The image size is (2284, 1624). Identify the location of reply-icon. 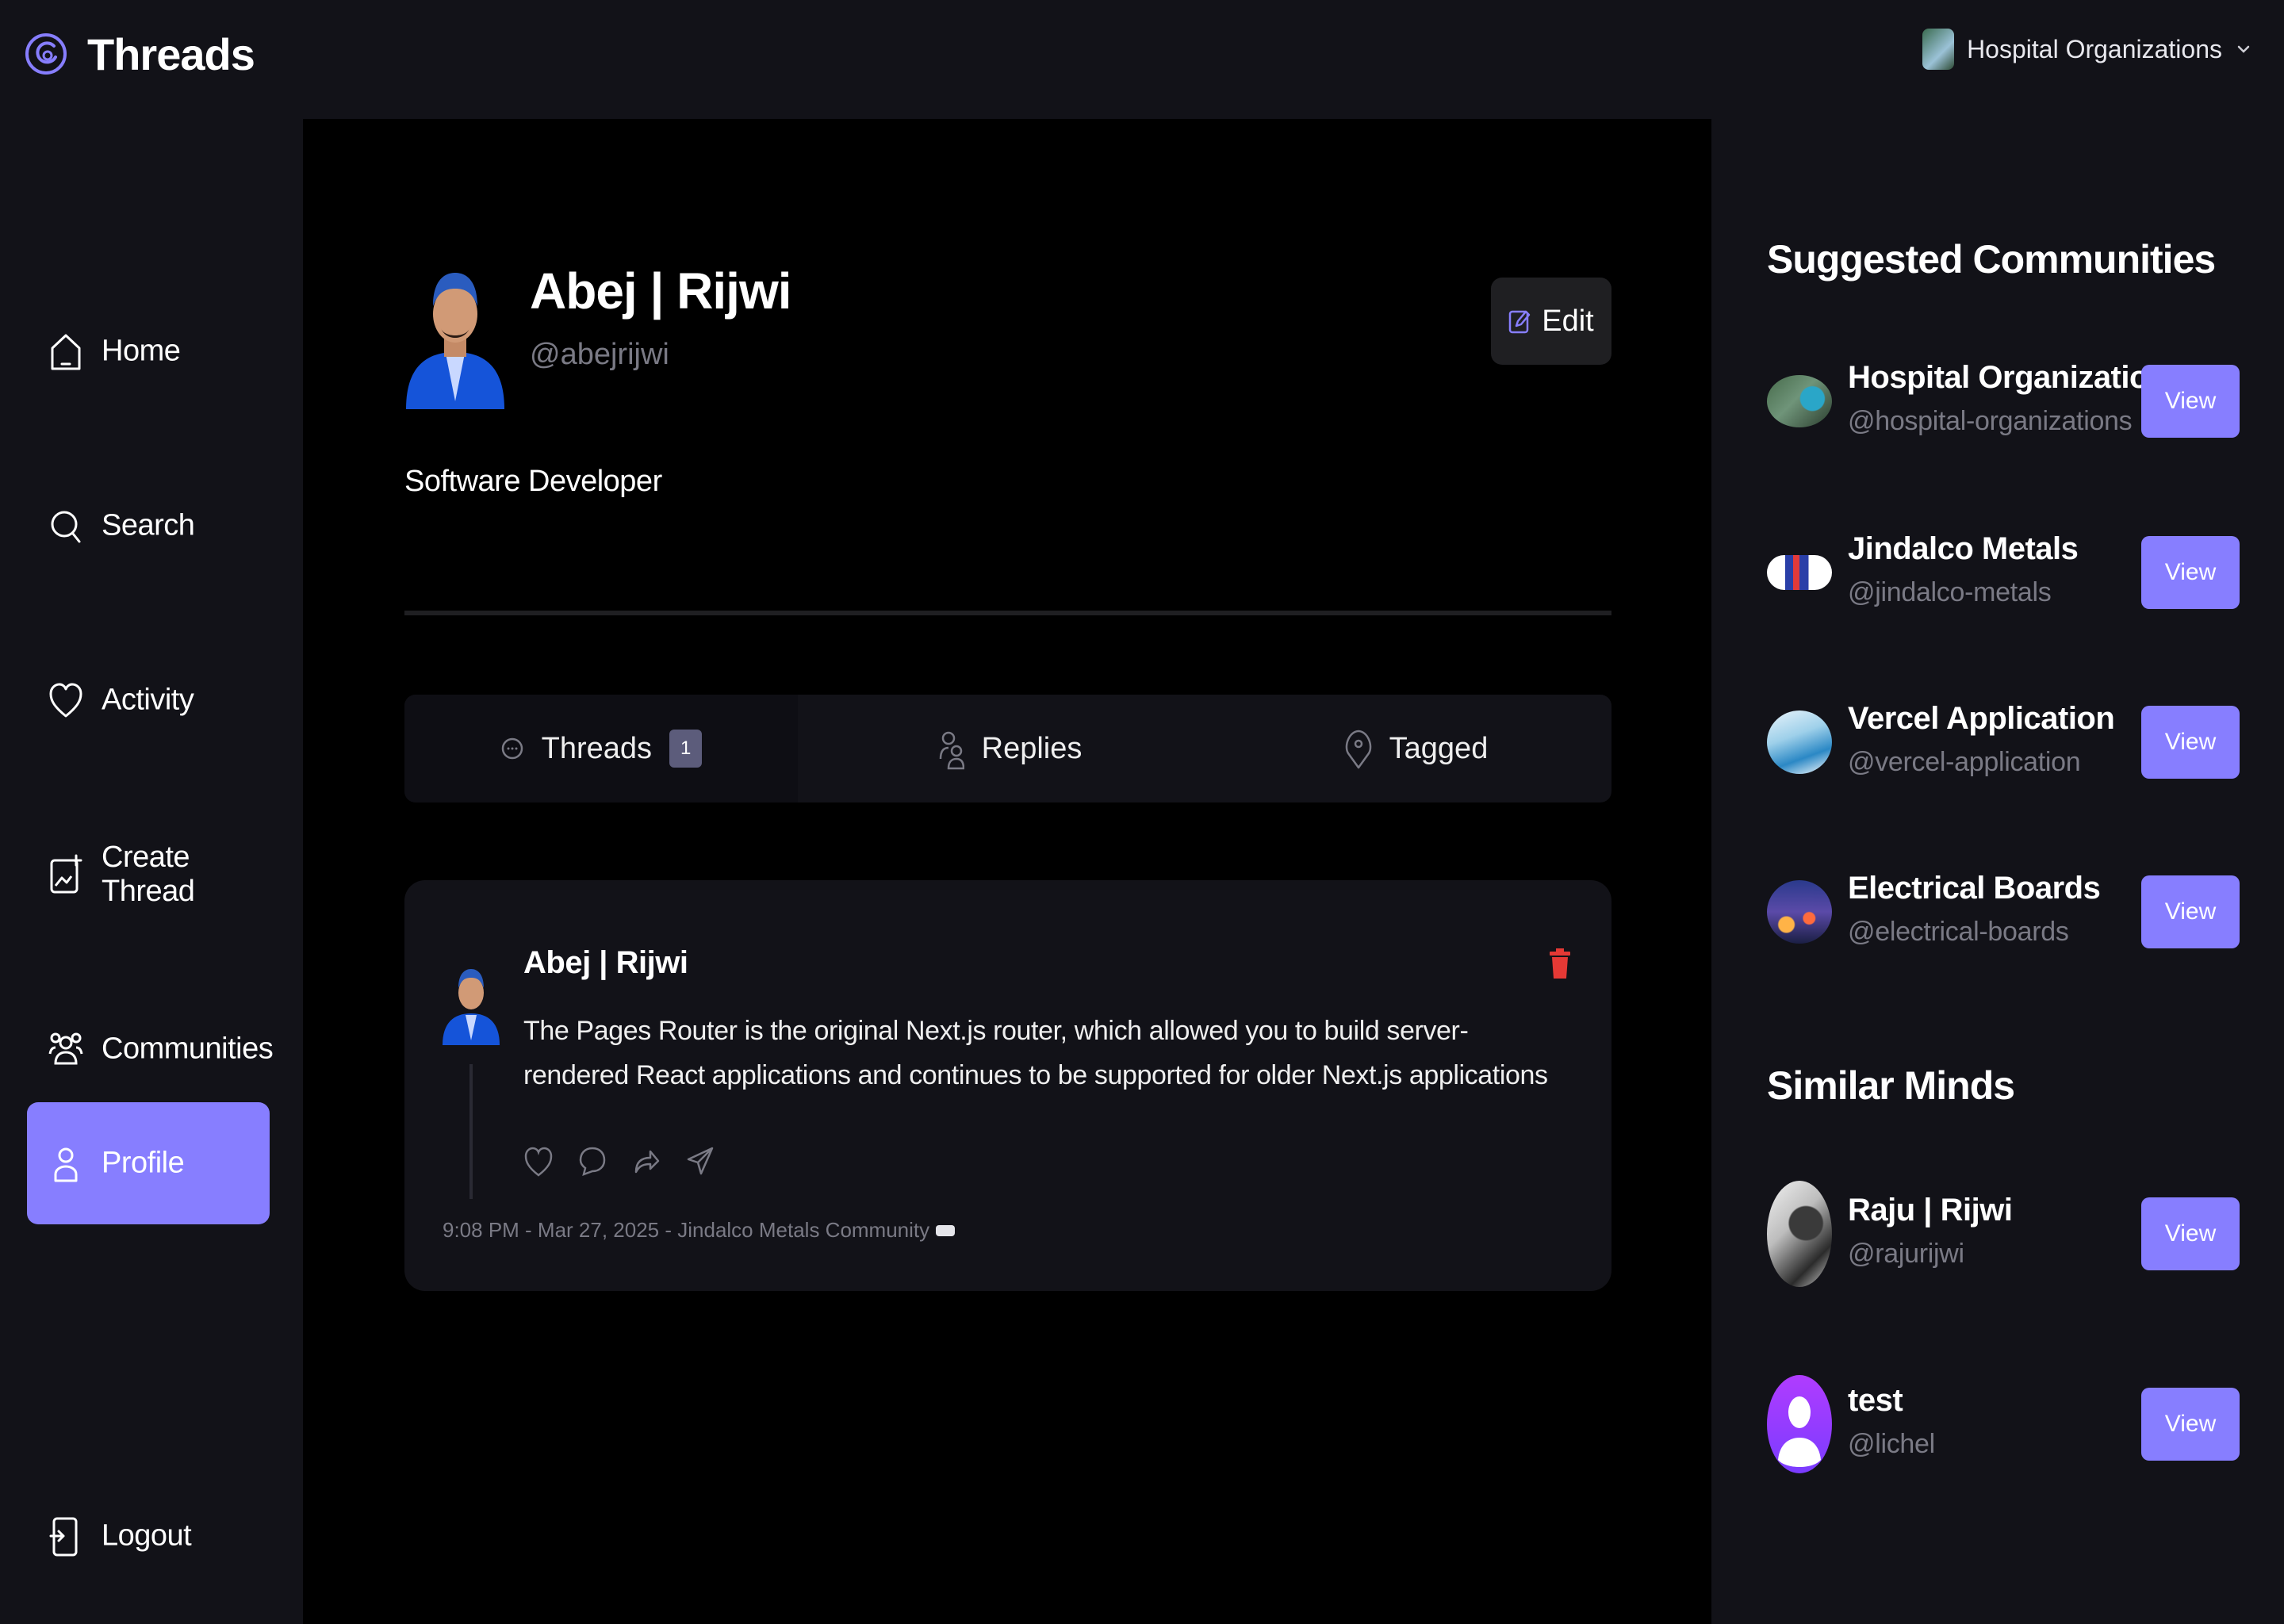
(592, 1160).